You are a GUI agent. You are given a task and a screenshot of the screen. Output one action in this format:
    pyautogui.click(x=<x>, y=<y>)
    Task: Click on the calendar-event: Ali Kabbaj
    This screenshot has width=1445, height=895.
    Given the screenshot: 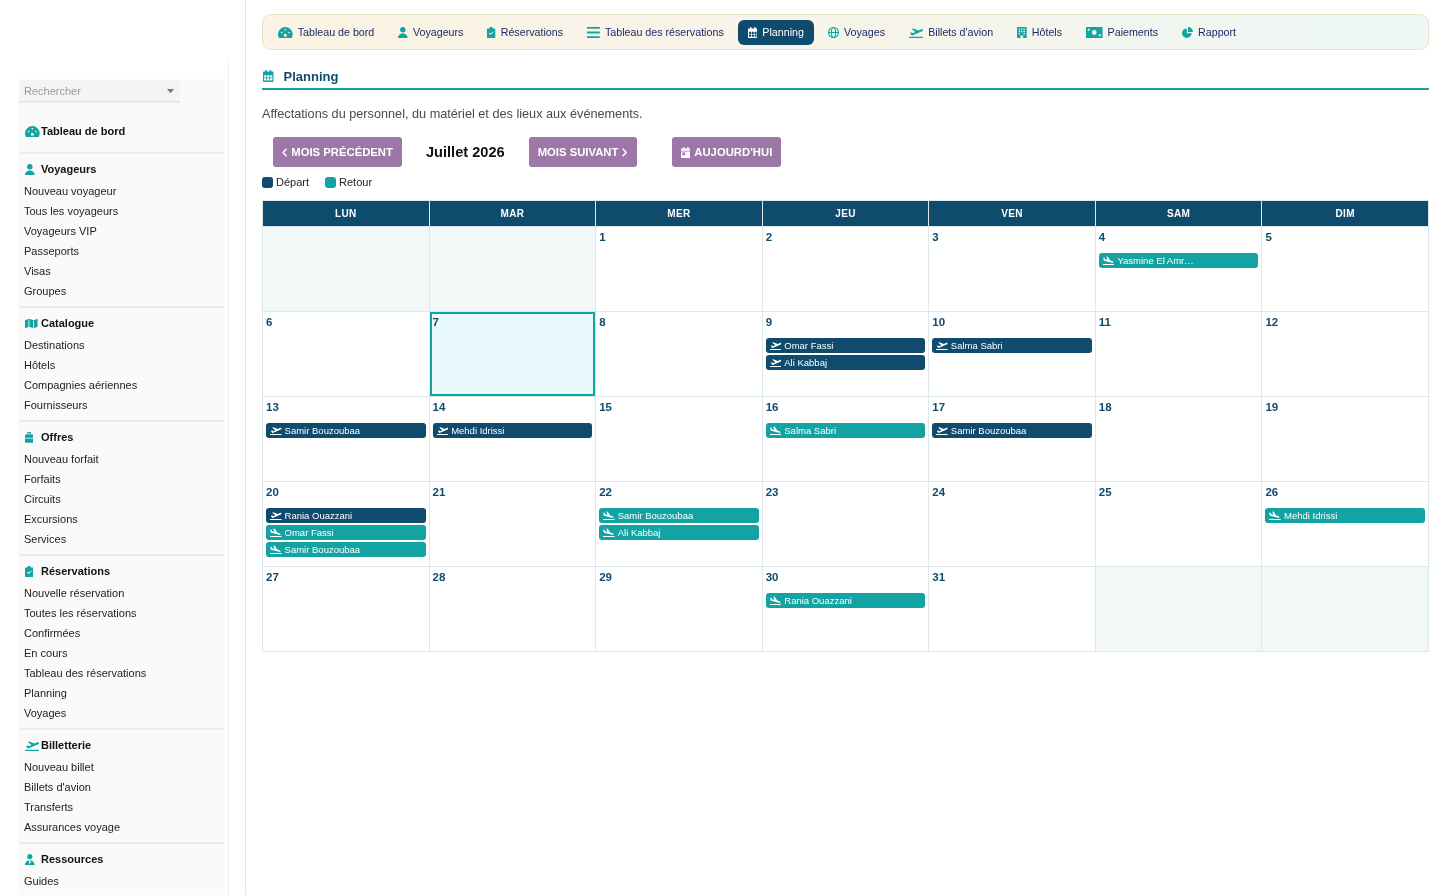 What is the action you would take?
    pyautogui.click(x=845, y=362)
    